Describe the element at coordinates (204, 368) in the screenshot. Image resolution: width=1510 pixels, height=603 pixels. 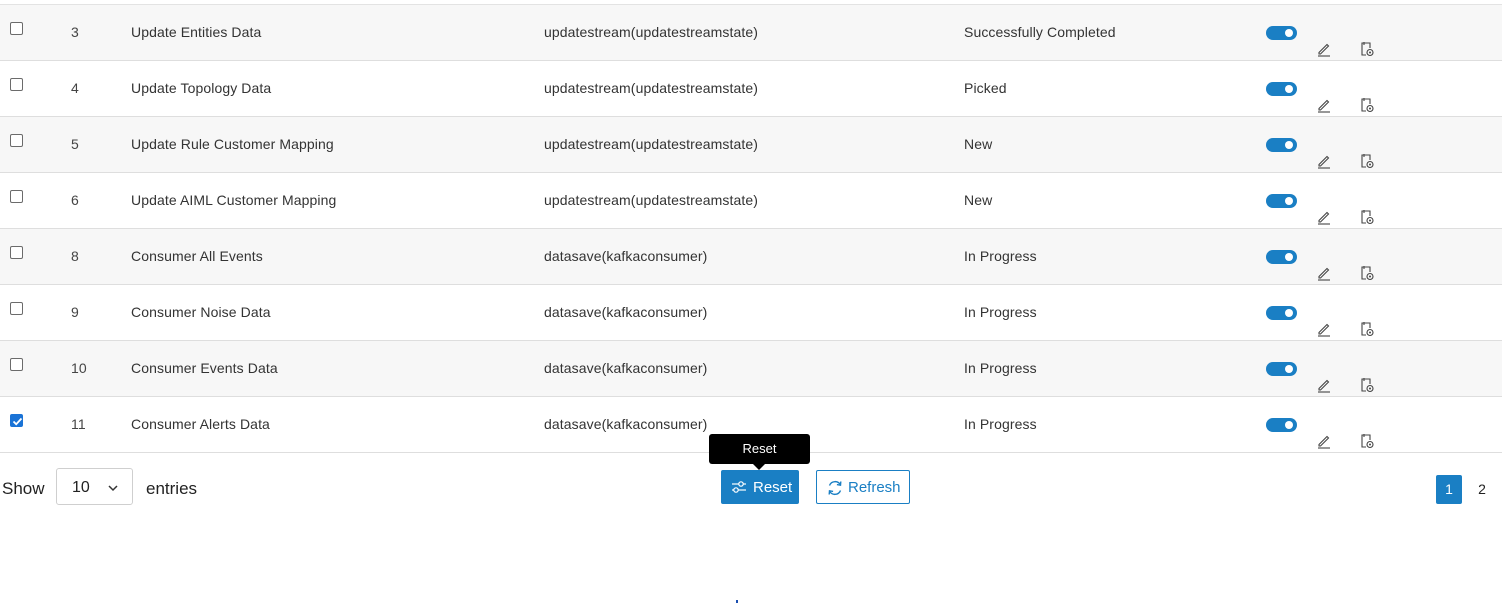
I see `row-job-name: Consumer Events Data` at that location.